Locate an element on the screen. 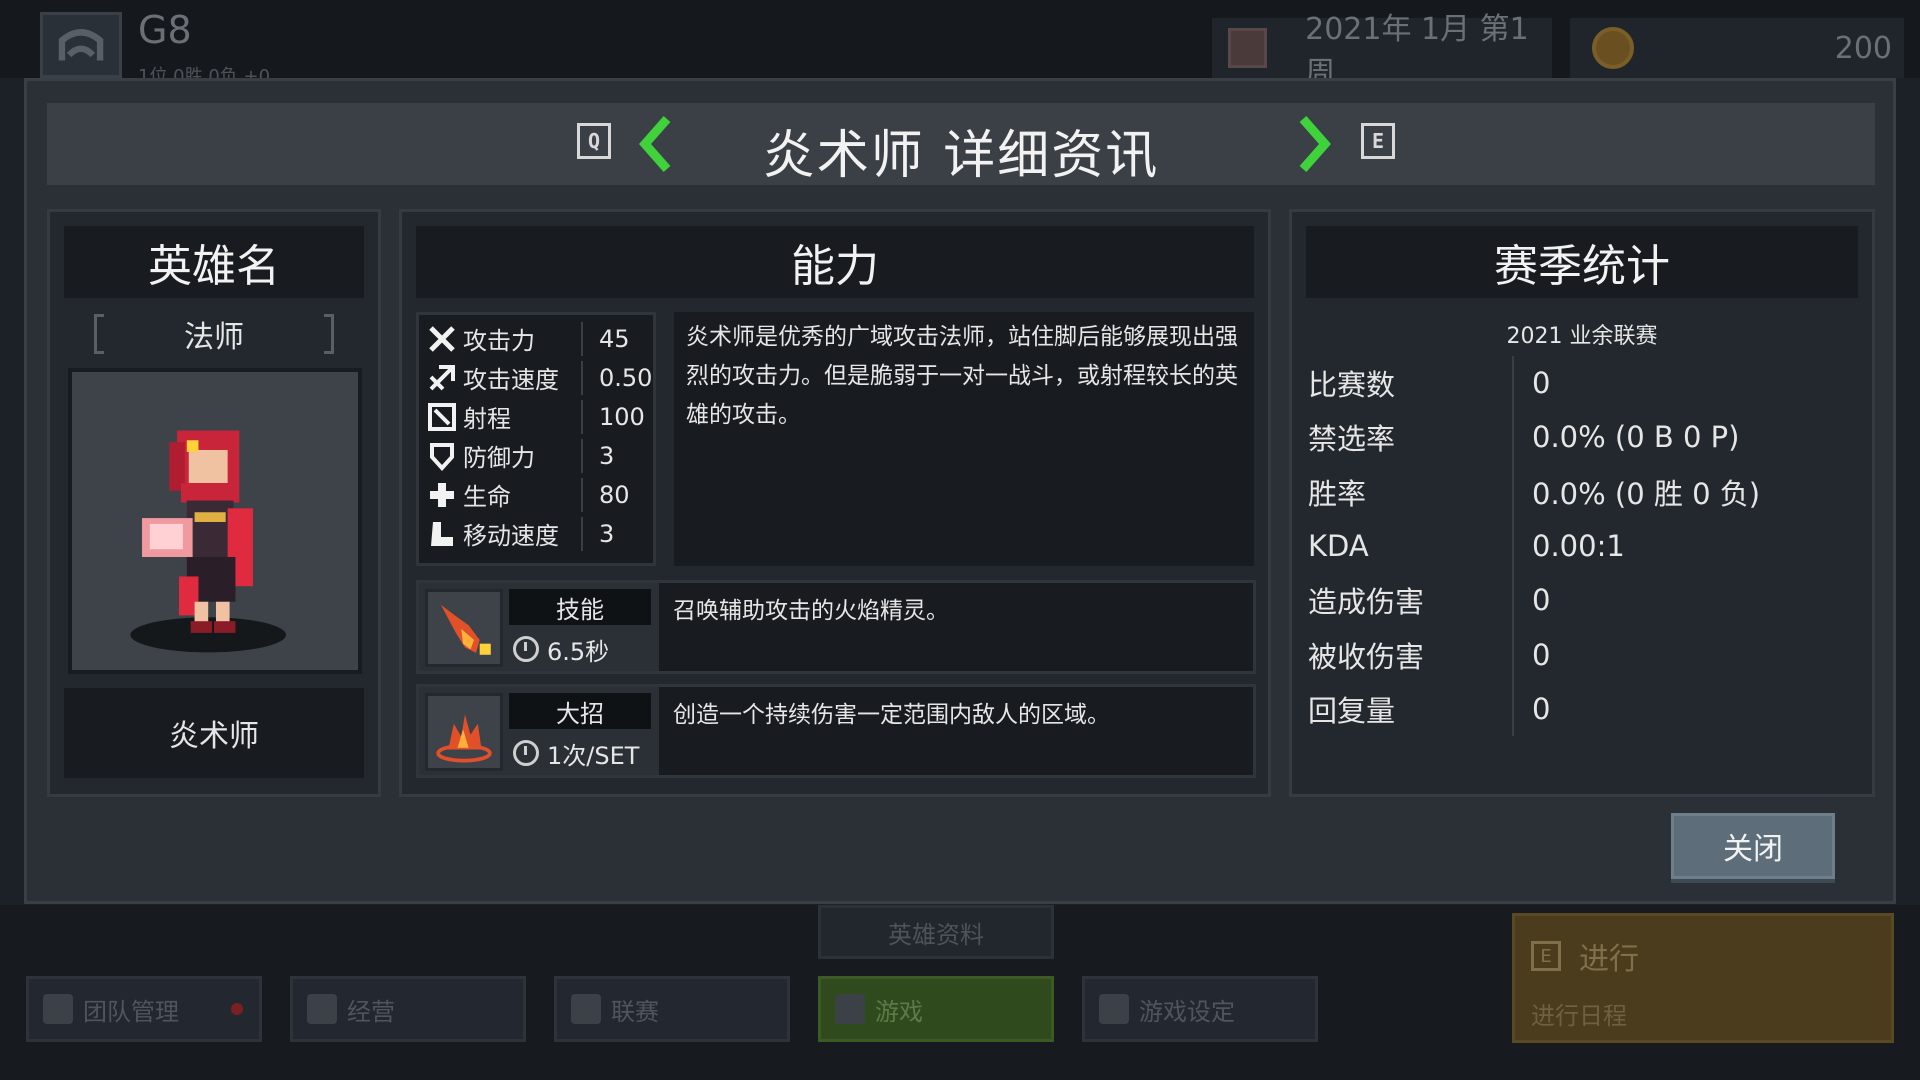 This screenshot has width=1920, height=1080. coin-icon is located at coordinates (1613, 48).